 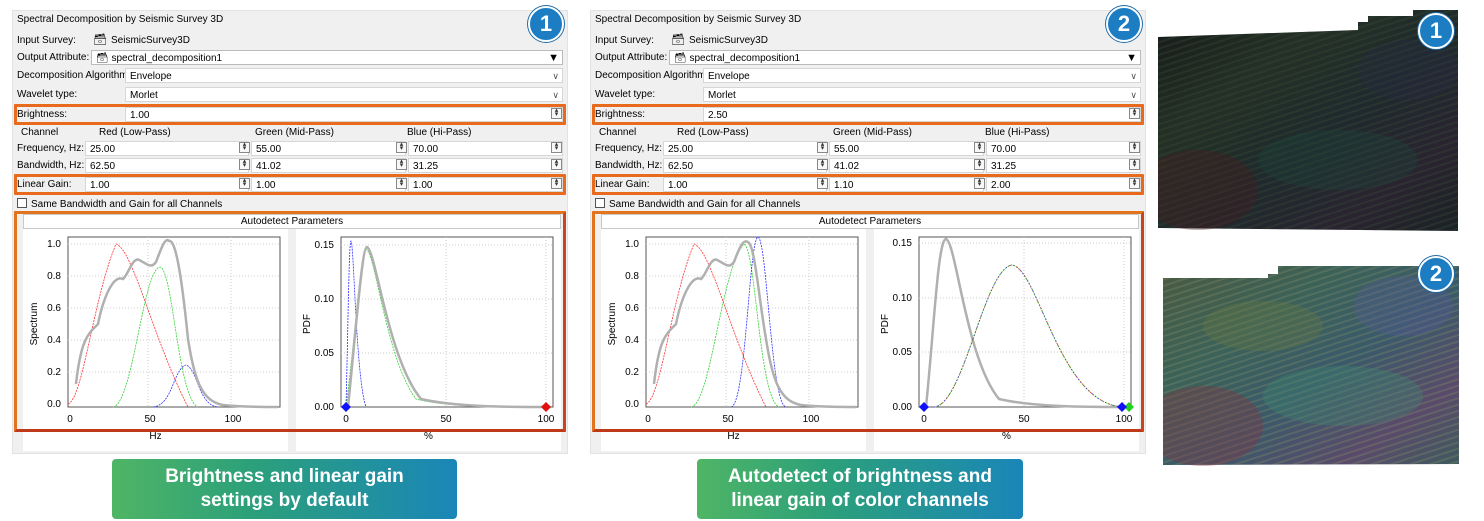 What do you see at coordinates (290, 184) in the screenshot?
I see `linear-gain-highlight` at bounding box center [290, 184].